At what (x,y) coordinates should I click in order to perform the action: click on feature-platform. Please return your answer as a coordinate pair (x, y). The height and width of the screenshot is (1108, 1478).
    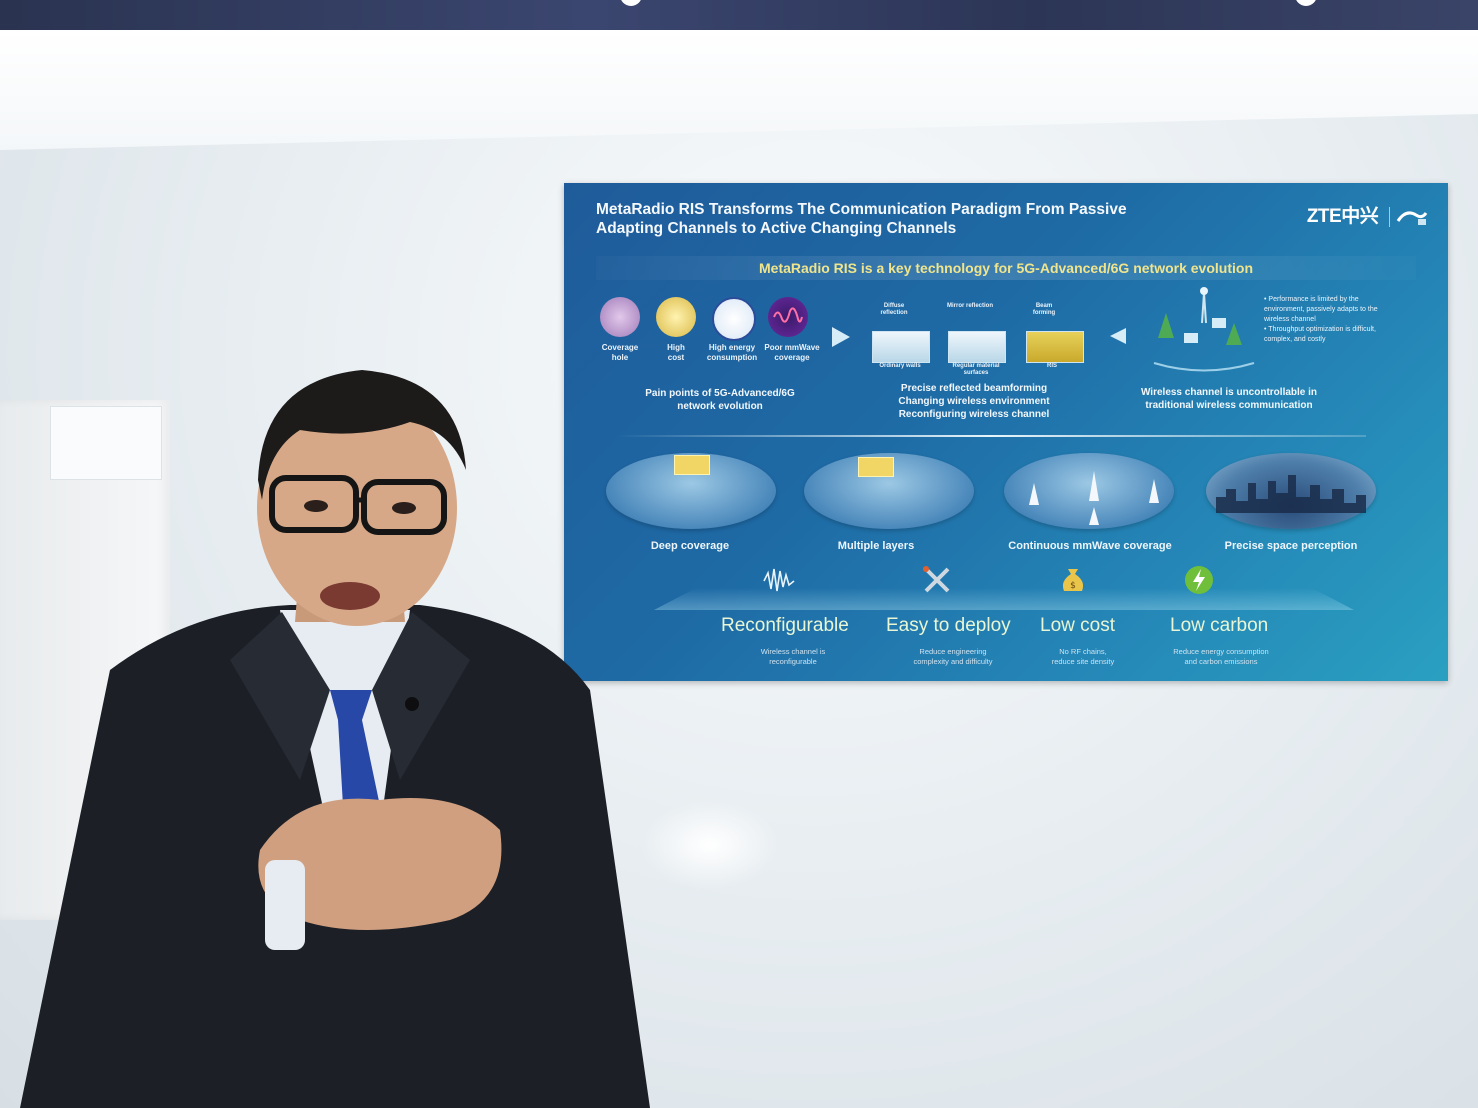
    Looking at the image, I should click on (1004, 599).